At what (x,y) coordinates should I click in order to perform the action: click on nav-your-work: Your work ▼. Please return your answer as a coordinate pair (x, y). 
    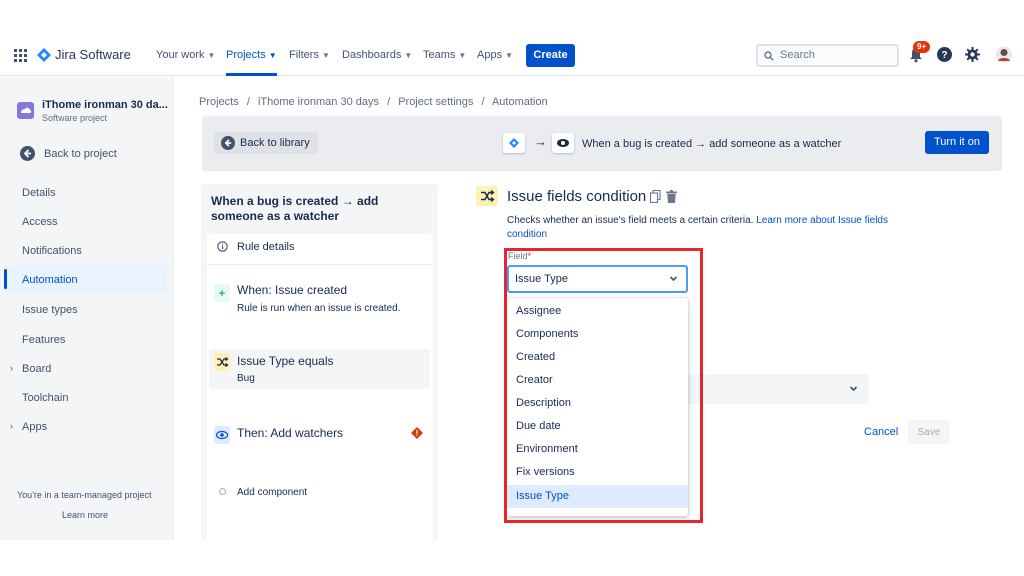
    Looking at the image, I should click on (185, 55).